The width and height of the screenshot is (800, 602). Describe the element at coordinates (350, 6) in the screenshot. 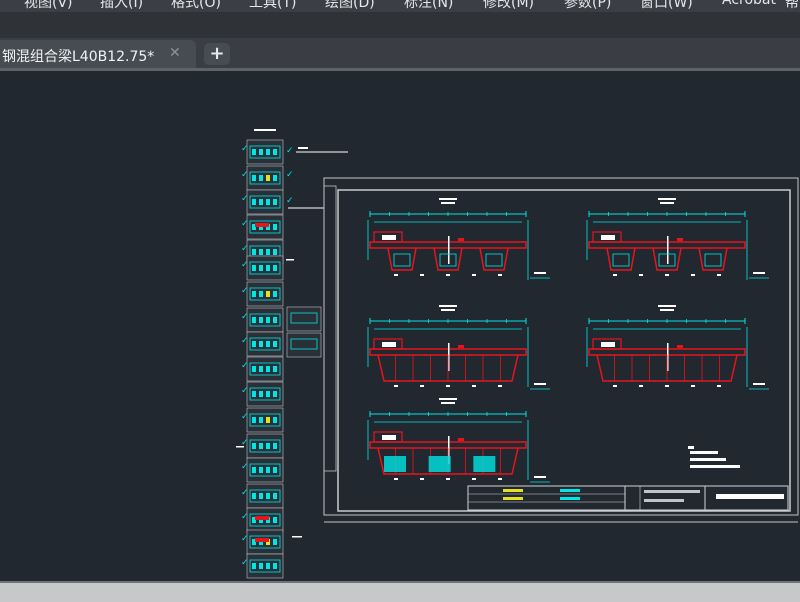

I see `menu-draw: 绘图(D)` at that location.